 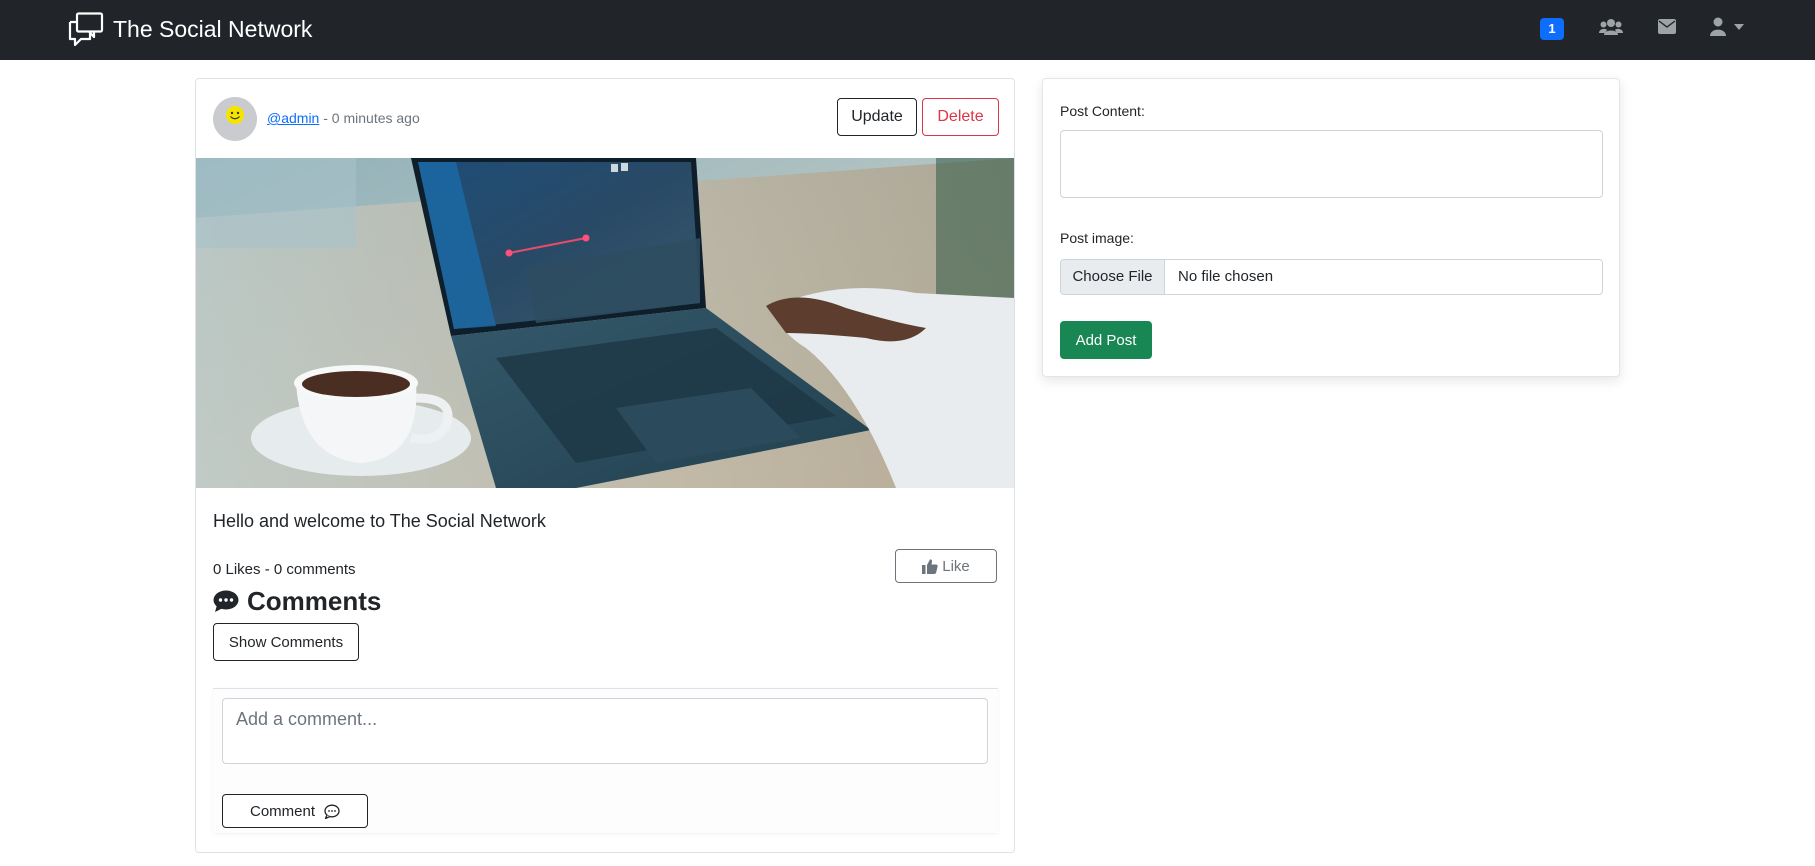 I want to click on smiley-avatar-icon, so click(x=235, y=119).